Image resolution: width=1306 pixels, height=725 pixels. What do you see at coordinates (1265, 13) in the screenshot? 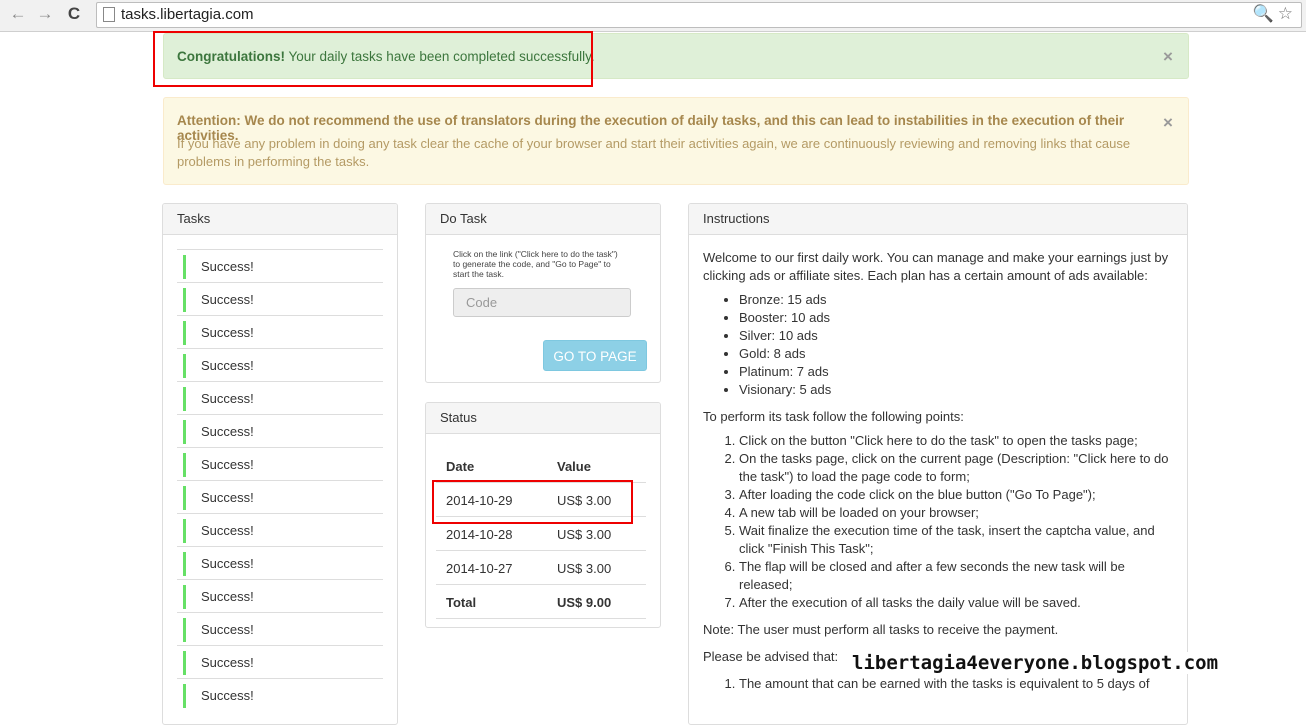
I see `search-icon: 🔍` at bounding box center [1265, 13].